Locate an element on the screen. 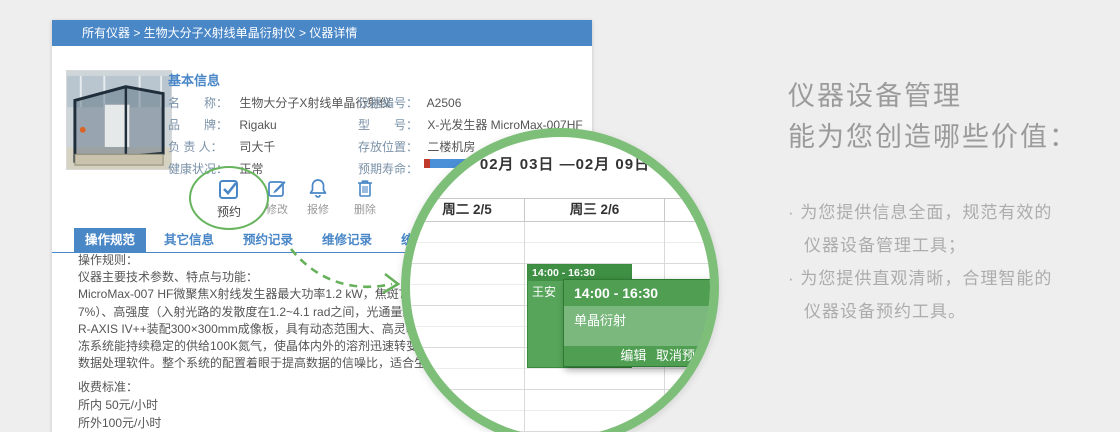  fee-internal: 所内 50元/小时 is located at coordinates (118, 405).